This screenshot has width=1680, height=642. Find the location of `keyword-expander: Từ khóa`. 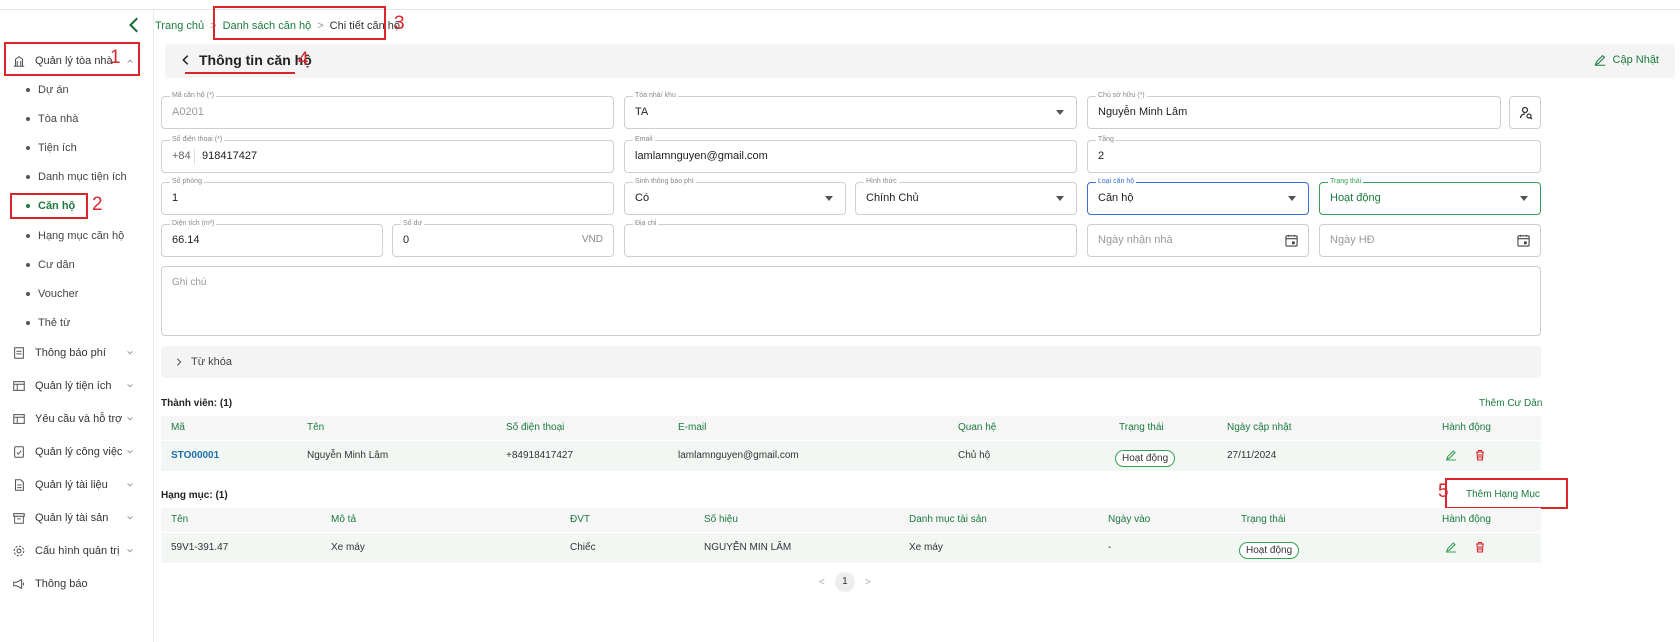

keyword-expander: Từ khóa is located at coordinates (851, 362).